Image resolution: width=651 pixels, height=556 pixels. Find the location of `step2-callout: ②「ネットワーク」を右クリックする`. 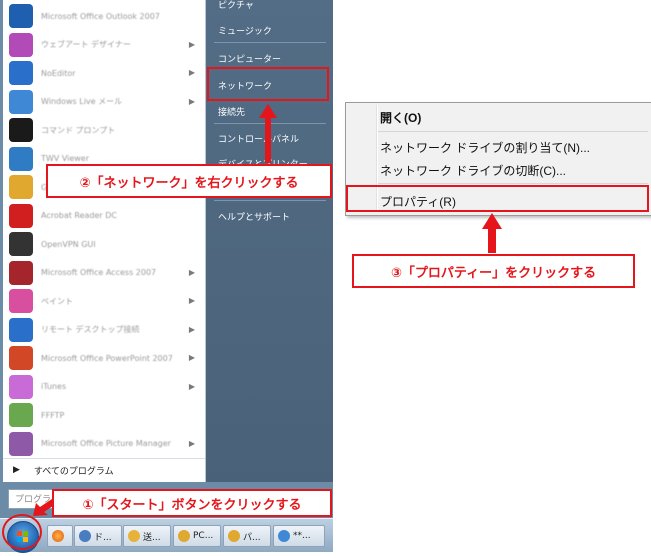

step2-callout: ②「ネットワーク」を右クリックする is located at coordinates (189, 181).